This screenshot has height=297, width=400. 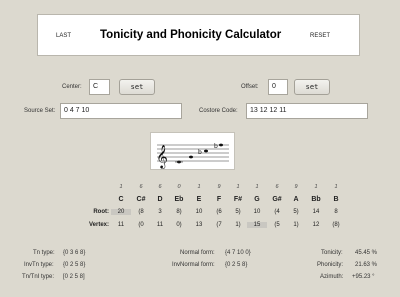 What do you see at coordinates (296, 199) in the screenshot?
I see `note-header: A` at bounding box center [296, 199].